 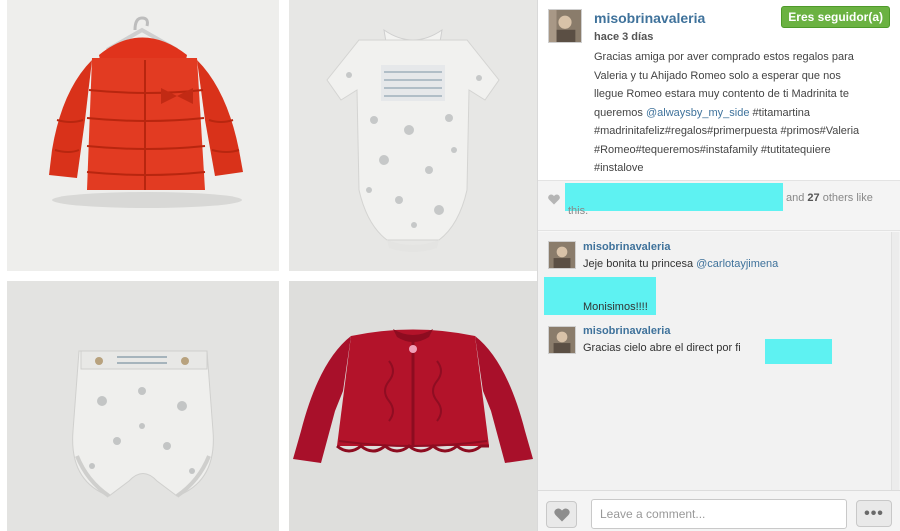 I want to click on more-options-icon: •••, so click(x=874, y=513).